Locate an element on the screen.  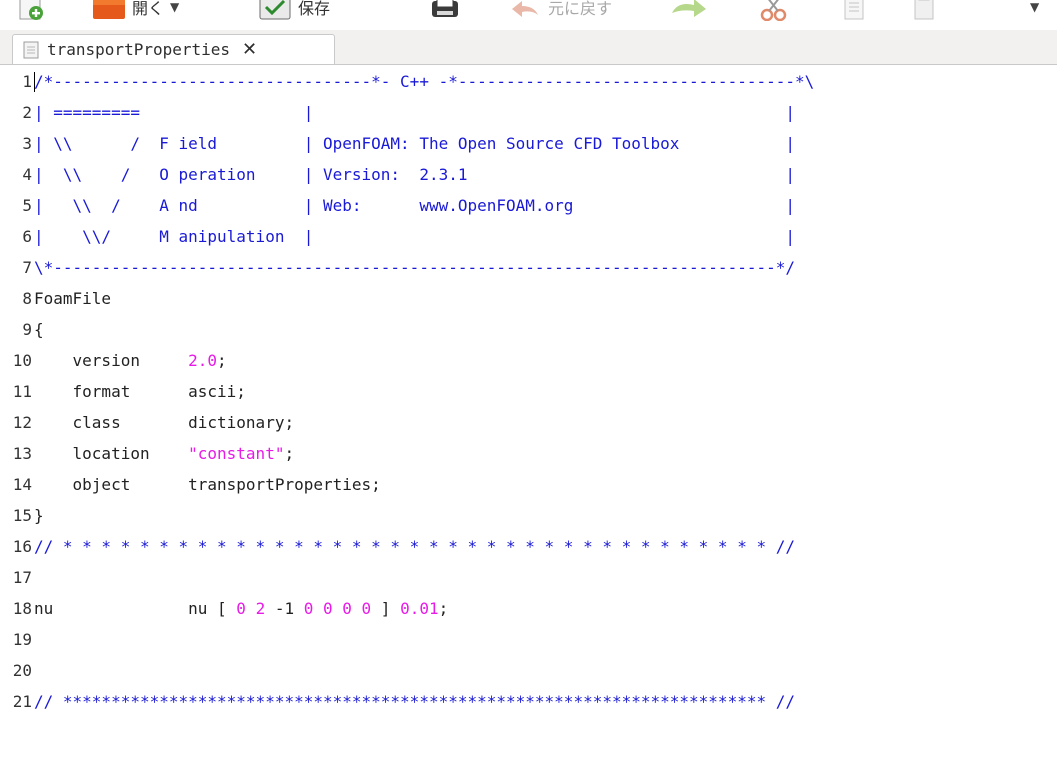
code-line: 9{ is located at coordinates (528, 329).